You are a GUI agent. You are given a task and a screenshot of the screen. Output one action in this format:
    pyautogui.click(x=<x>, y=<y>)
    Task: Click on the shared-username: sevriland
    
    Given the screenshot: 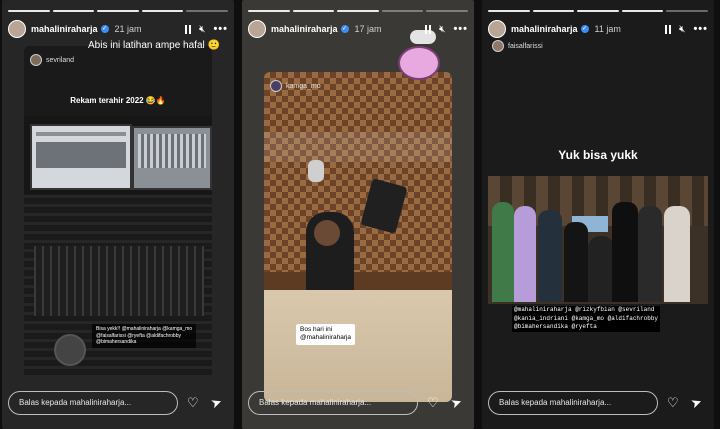 What is the action you would take?
    pyautogui.click(x=60, y=60)
    